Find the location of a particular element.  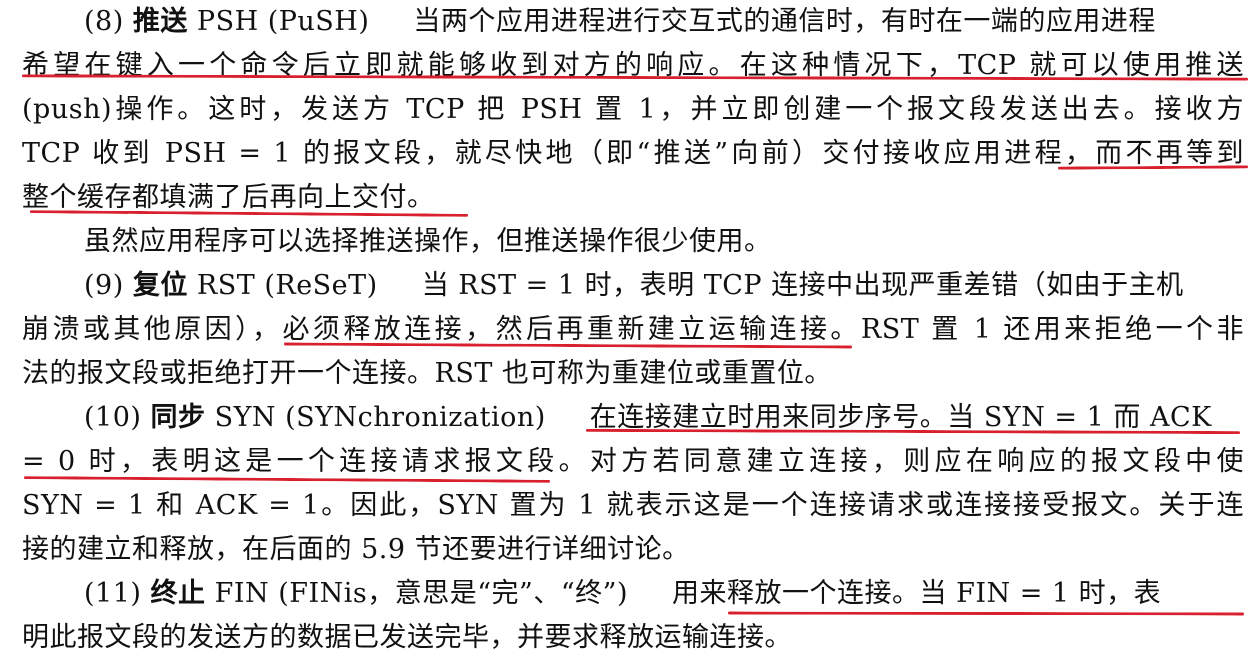

text-line: 明此报文段的发送方的数据已发送完毕，并要求释放运输连接。 is located at coordinates (407, 637).